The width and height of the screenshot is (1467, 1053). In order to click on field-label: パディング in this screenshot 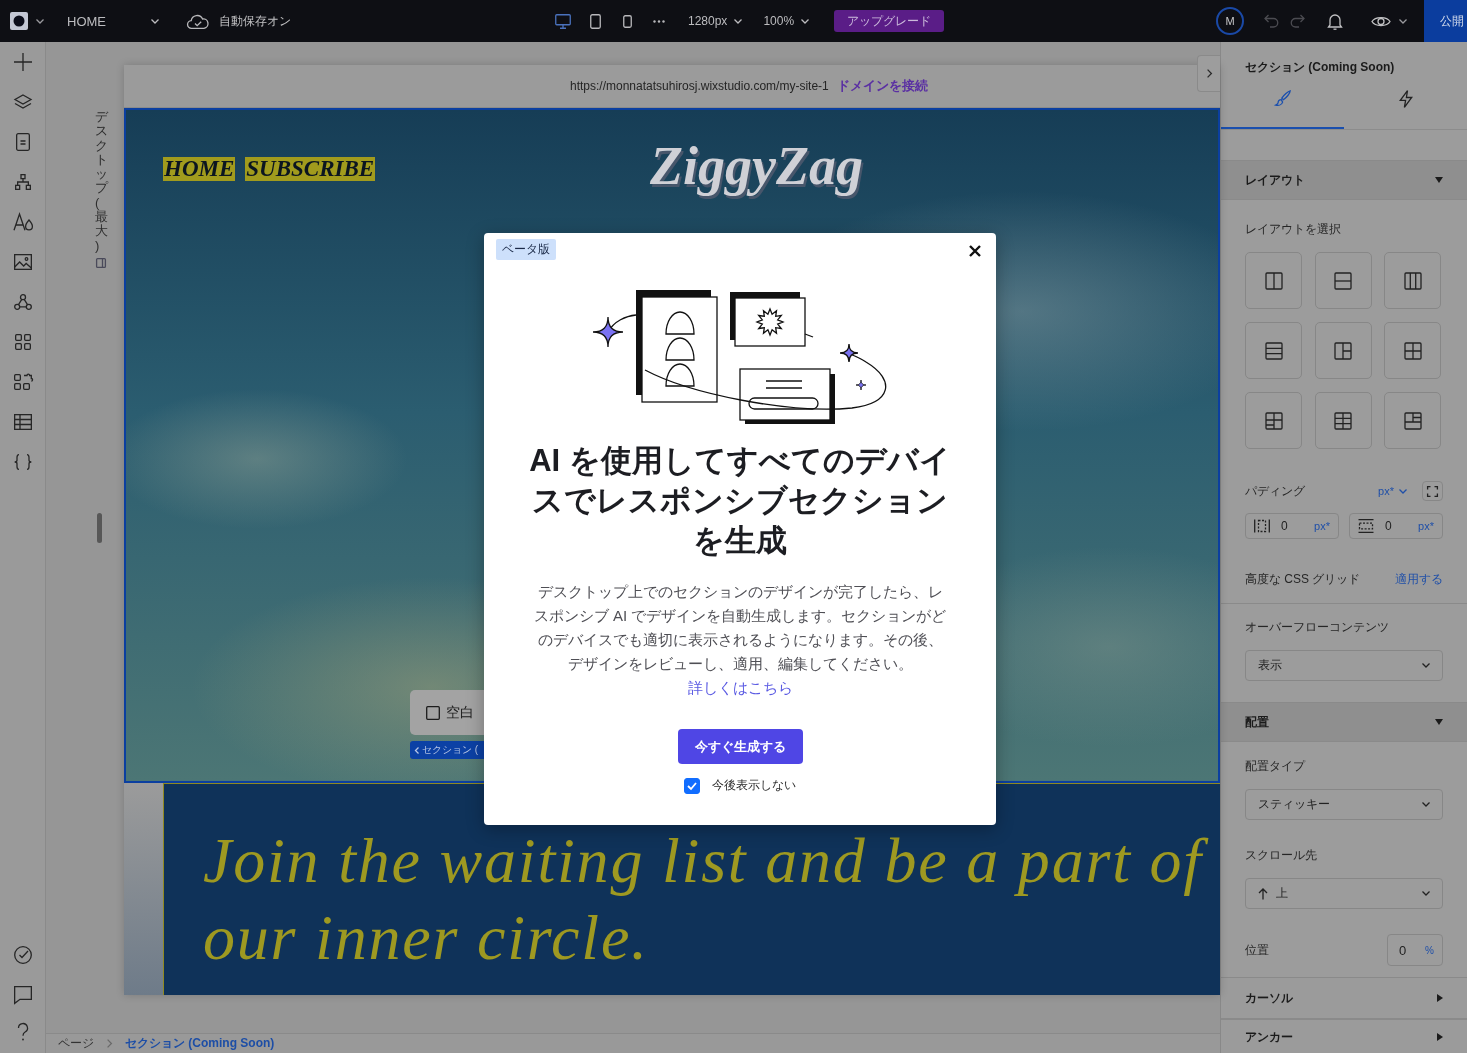, I will do `click(1275, 491)`.